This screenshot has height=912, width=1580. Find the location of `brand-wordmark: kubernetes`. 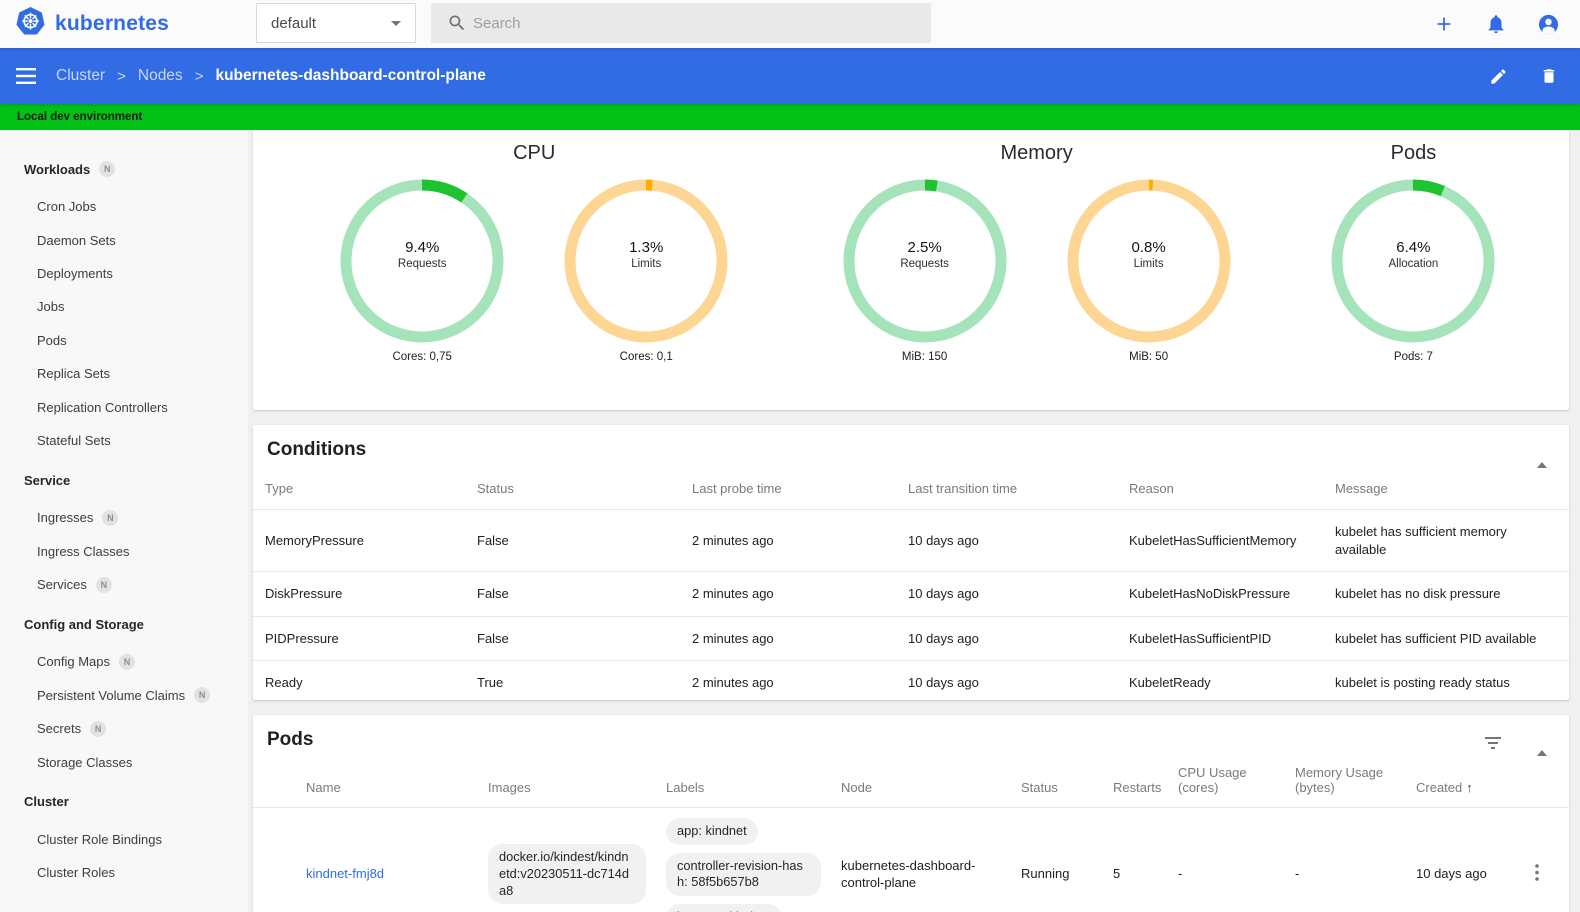

brand-wordmark: kubernetes is located at coordinates (112, 23).